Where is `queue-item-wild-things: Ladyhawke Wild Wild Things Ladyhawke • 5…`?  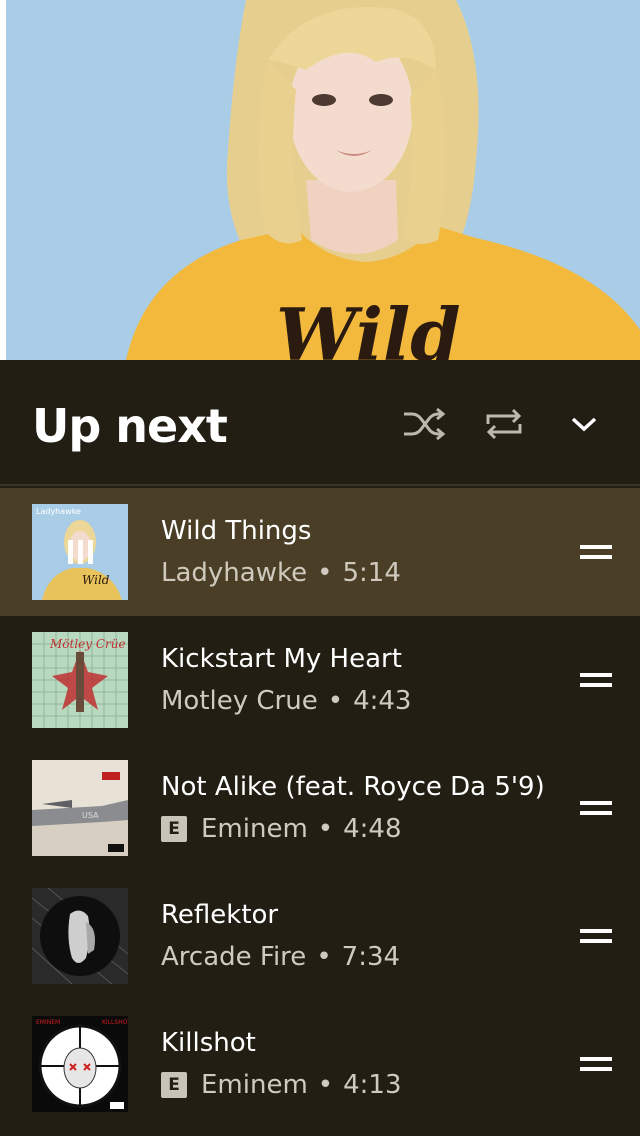 queue-item-wild-things: Ladyhawke Wild Wild Things Ladyhawke • 5… is located at coordinates (320, 552).